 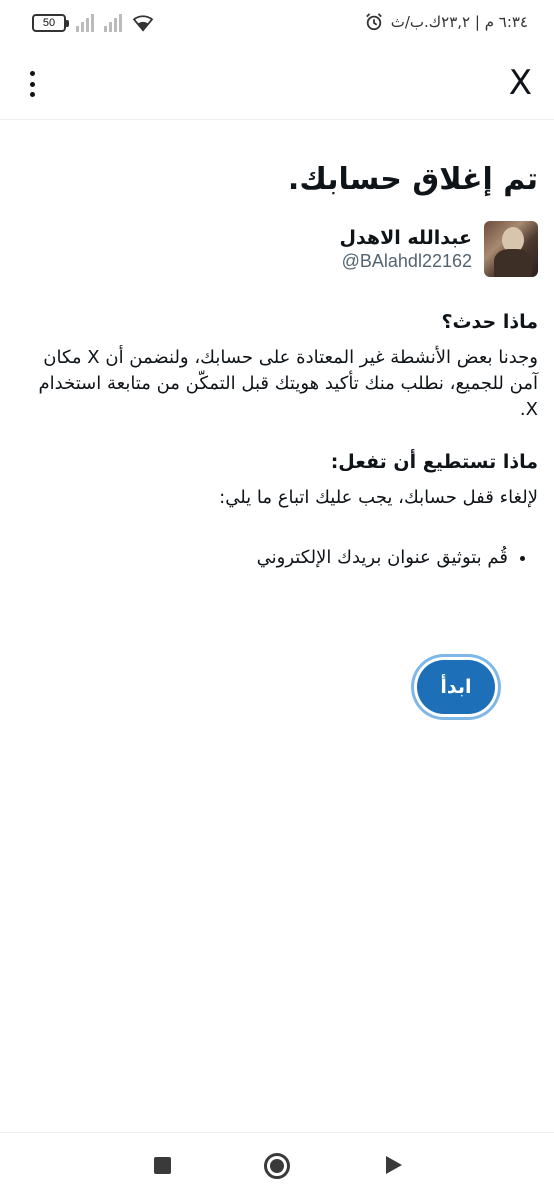 What do you see at coordinates (263, 557) in the screenshot?
I see `list-item: قُم بتوثيق عنوان بريدك الإلكتروني` at bounding box center [263, 557].